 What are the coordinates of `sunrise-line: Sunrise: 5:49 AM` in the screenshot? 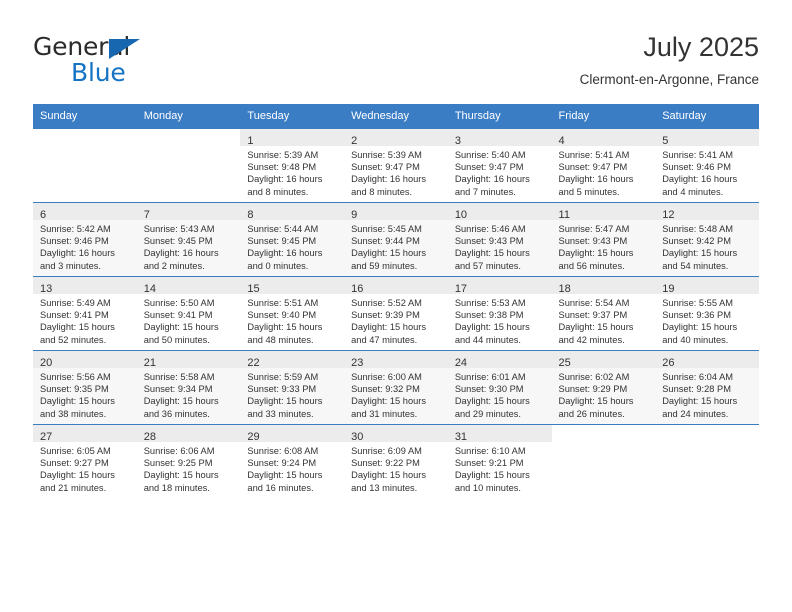 It's located at (75, 303).